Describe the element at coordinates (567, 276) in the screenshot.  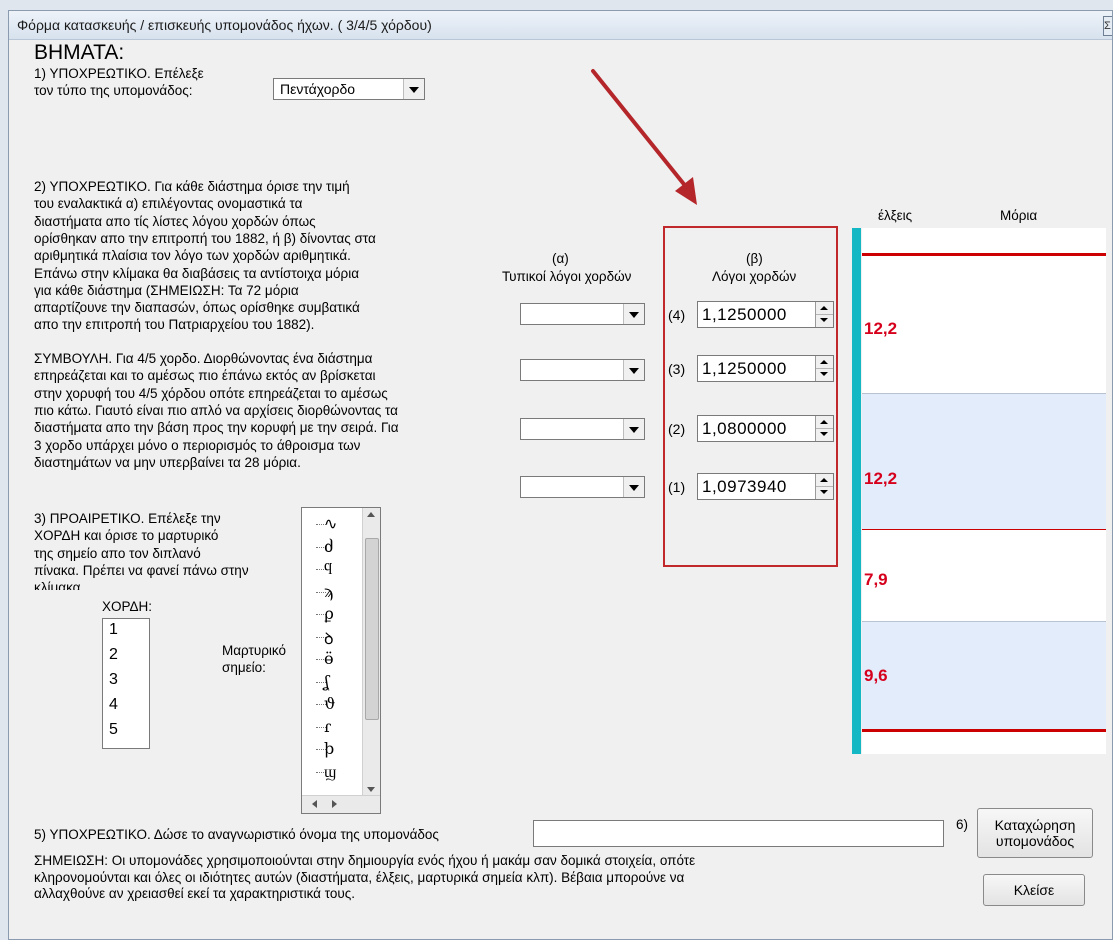
I see `column-a-title: Τυπικοί λόγοι χορδών` at that location.